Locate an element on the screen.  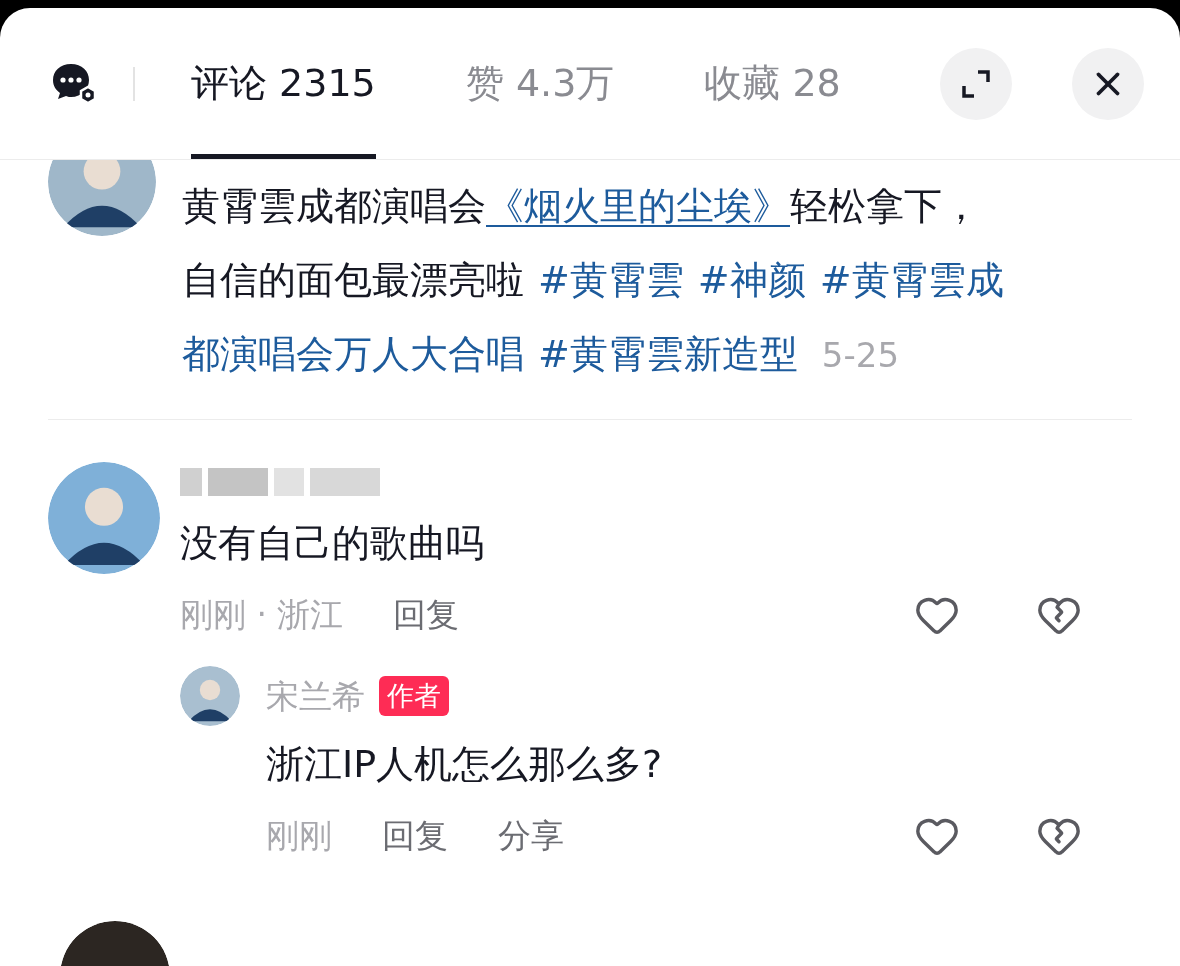
post-text-line: 黄霄雲成都演唱会《烟火里的尘埃》轻松拿下， is located at coordinates (581, 206).